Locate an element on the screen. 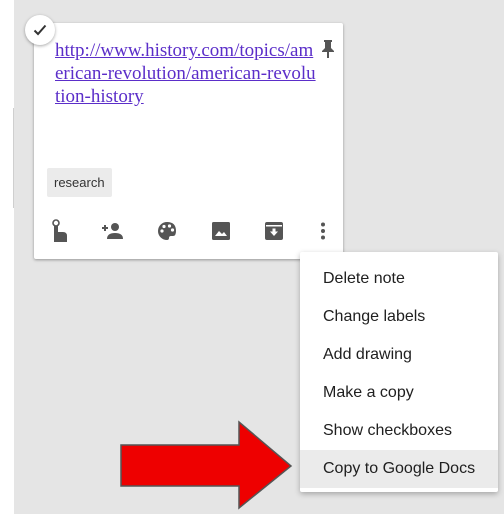 The image size is (504, 514). menu-item-add-drawing: Add drawing is located at coordinates (399, 355).